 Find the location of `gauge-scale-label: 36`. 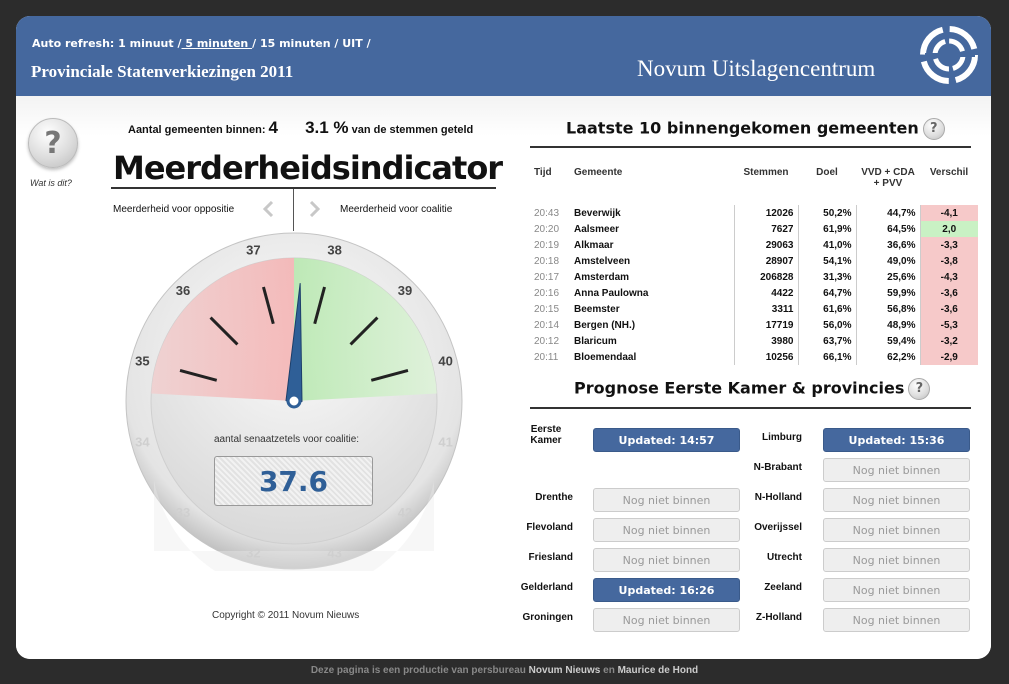

gauge-scale-label: 36 is located at coordinates (183, 290).